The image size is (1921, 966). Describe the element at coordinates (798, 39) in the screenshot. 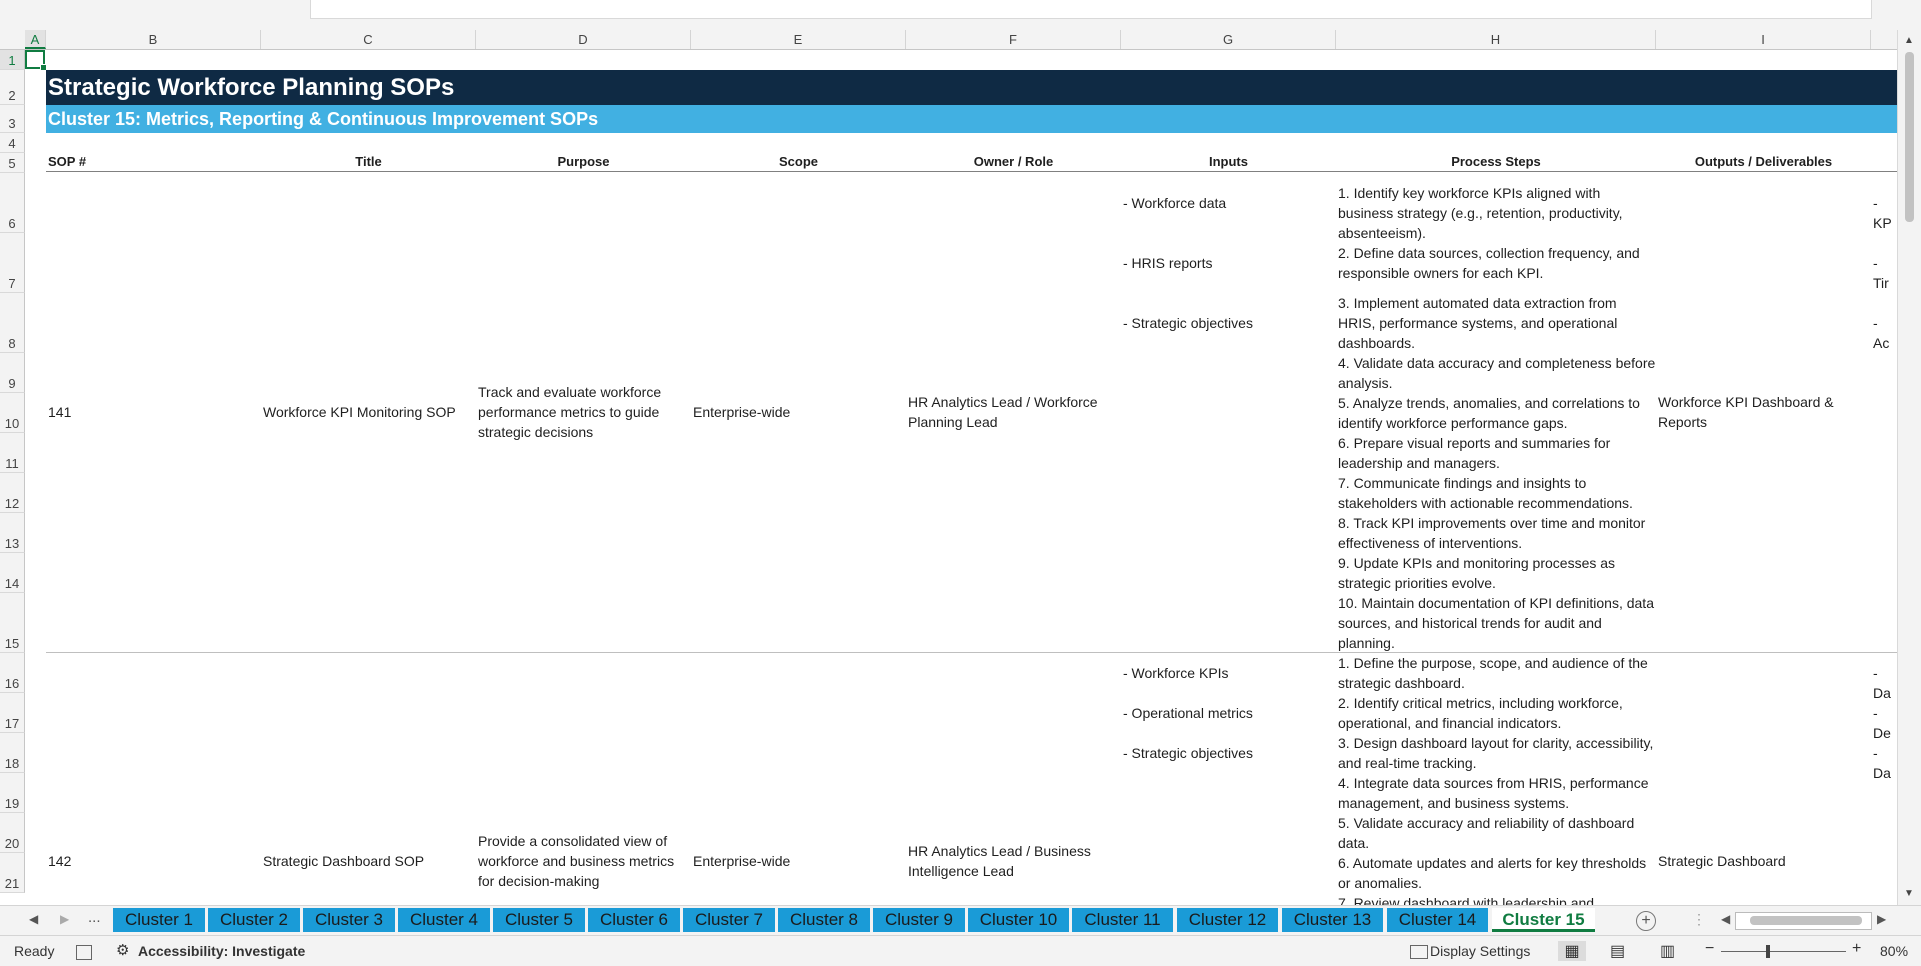

I see `column-header-e: E` at that location.